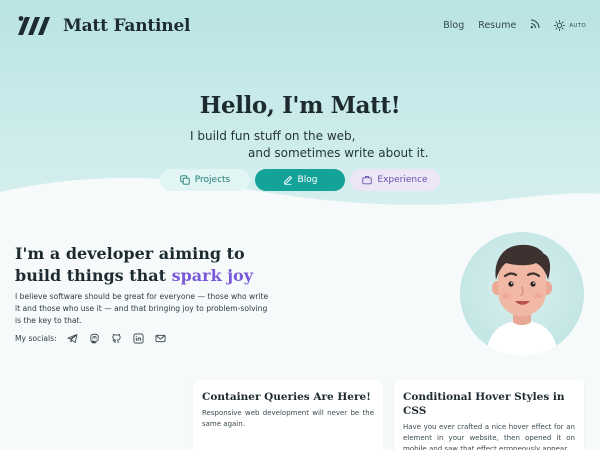  What do you see at coordinates (185, 180) in the screenshot?
I see `projects-icon` at bounding box center [185, 180].